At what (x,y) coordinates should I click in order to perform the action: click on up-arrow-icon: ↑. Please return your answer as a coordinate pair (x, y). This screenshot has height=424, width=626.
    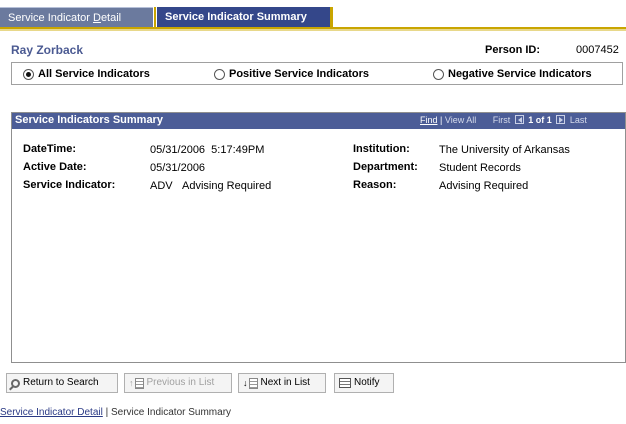
    Looking at the image, I should click on (131, 383).